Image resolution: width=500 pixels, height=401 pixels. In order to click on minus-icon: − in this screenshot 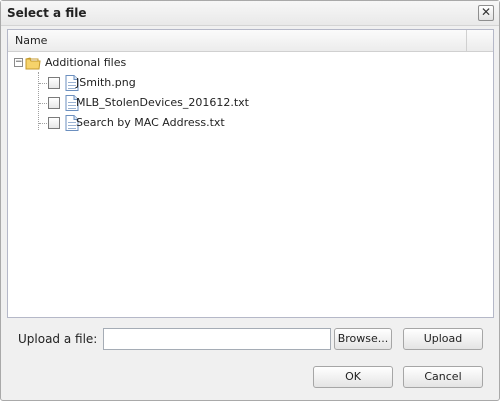, I will do `click(19, 62)`.